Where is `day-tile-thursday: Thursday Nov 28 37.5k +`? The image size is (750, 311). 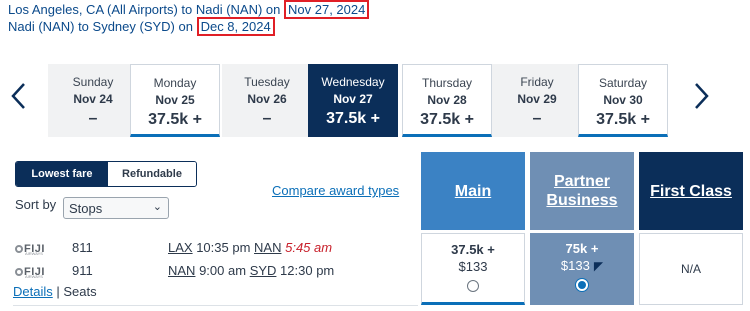
day-tile-thursday: Thursday Nov 28 37.5k + is located at coordinates (447, 100).